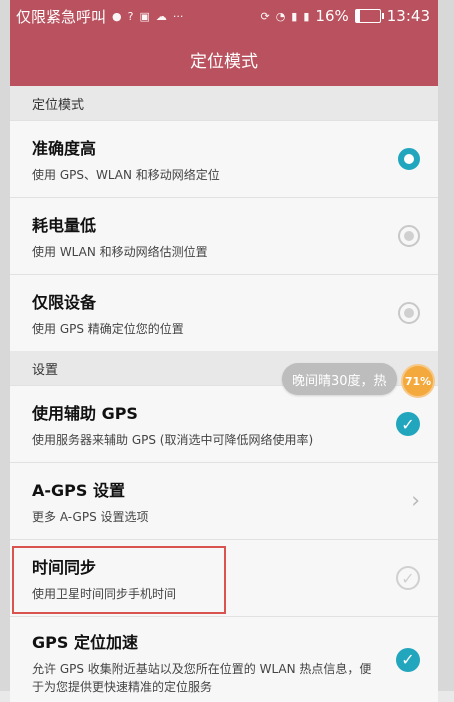 The width and height of the screenshot is (454, 702). I want to click on orb-text: 71%, so click(418, 381).